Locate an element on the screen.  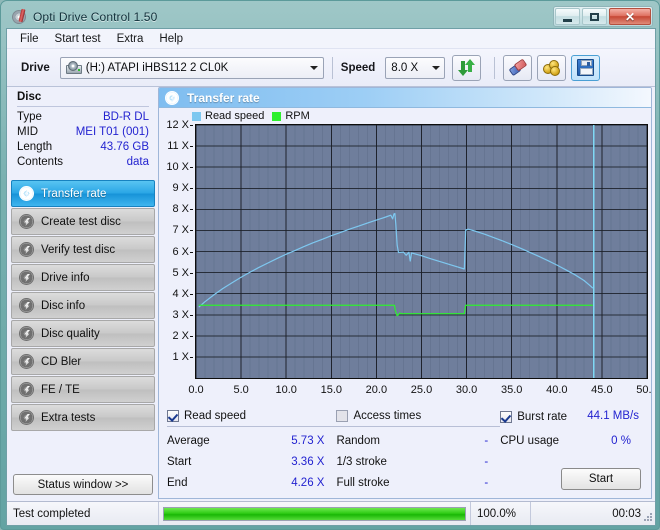
chart-y-tick-label: 1 X is located at coordinates (180, 356).